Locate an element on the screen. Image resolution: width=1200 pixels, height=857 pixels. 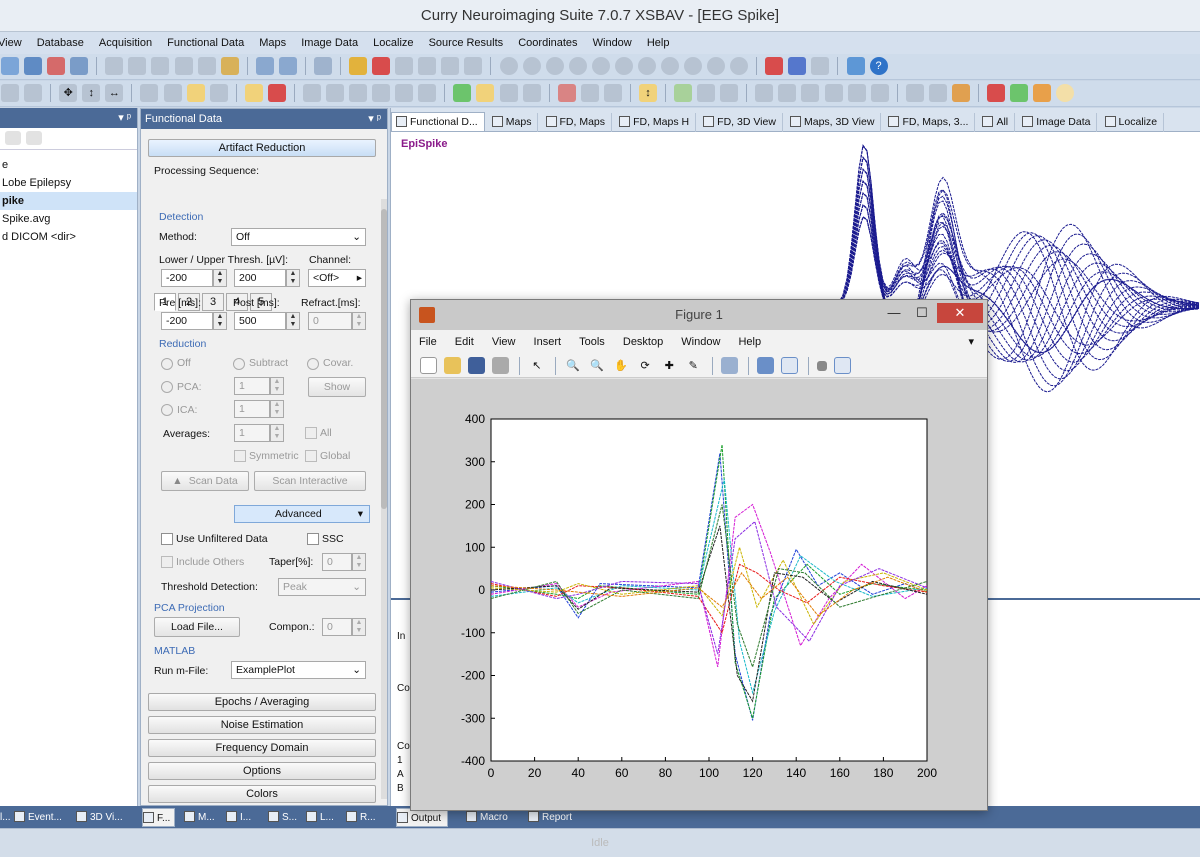
refract-input: 0 is located at coordinates (330, 321).